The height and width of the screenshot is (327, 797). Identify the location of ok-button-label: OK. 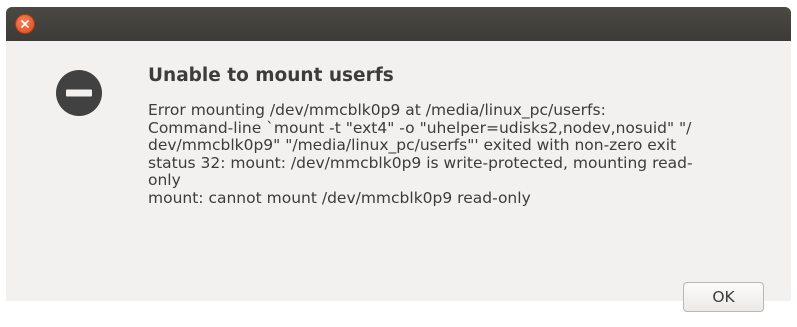
(723, 297).